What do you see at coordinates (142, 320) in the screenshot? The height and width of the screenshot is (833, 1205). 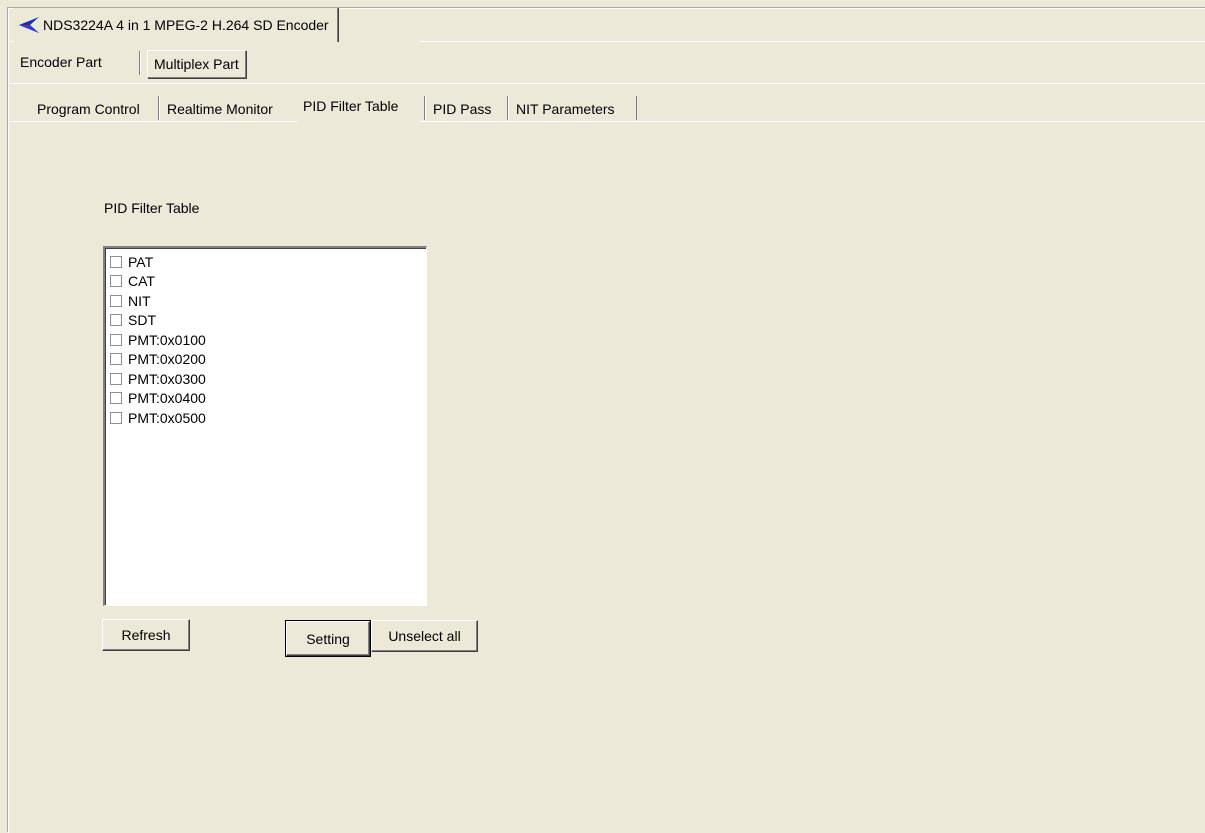 I see `list-item-label: SDT` at bounding box center [142, 320].